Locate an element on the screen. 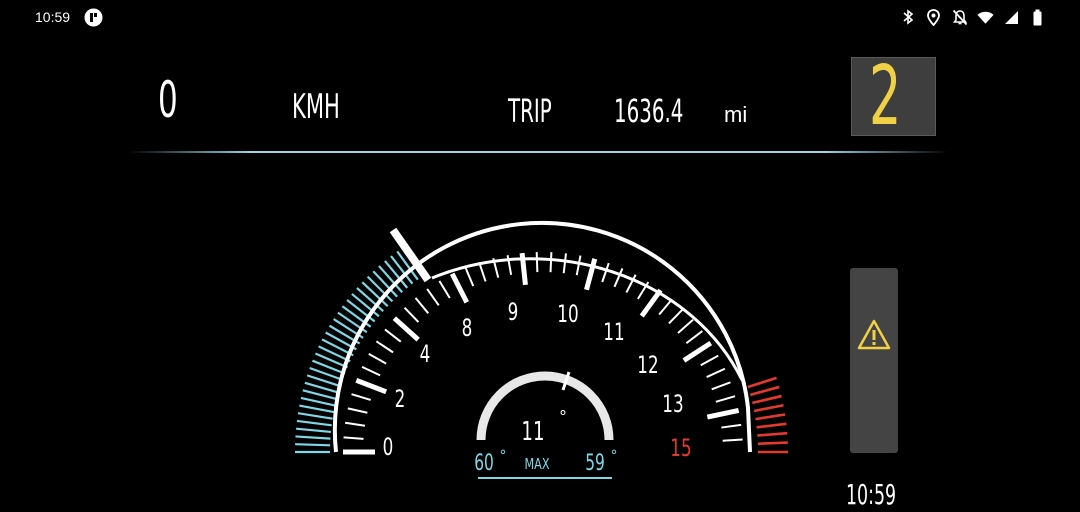  temp-max-label: MAX is located at coordinates (536, 465).